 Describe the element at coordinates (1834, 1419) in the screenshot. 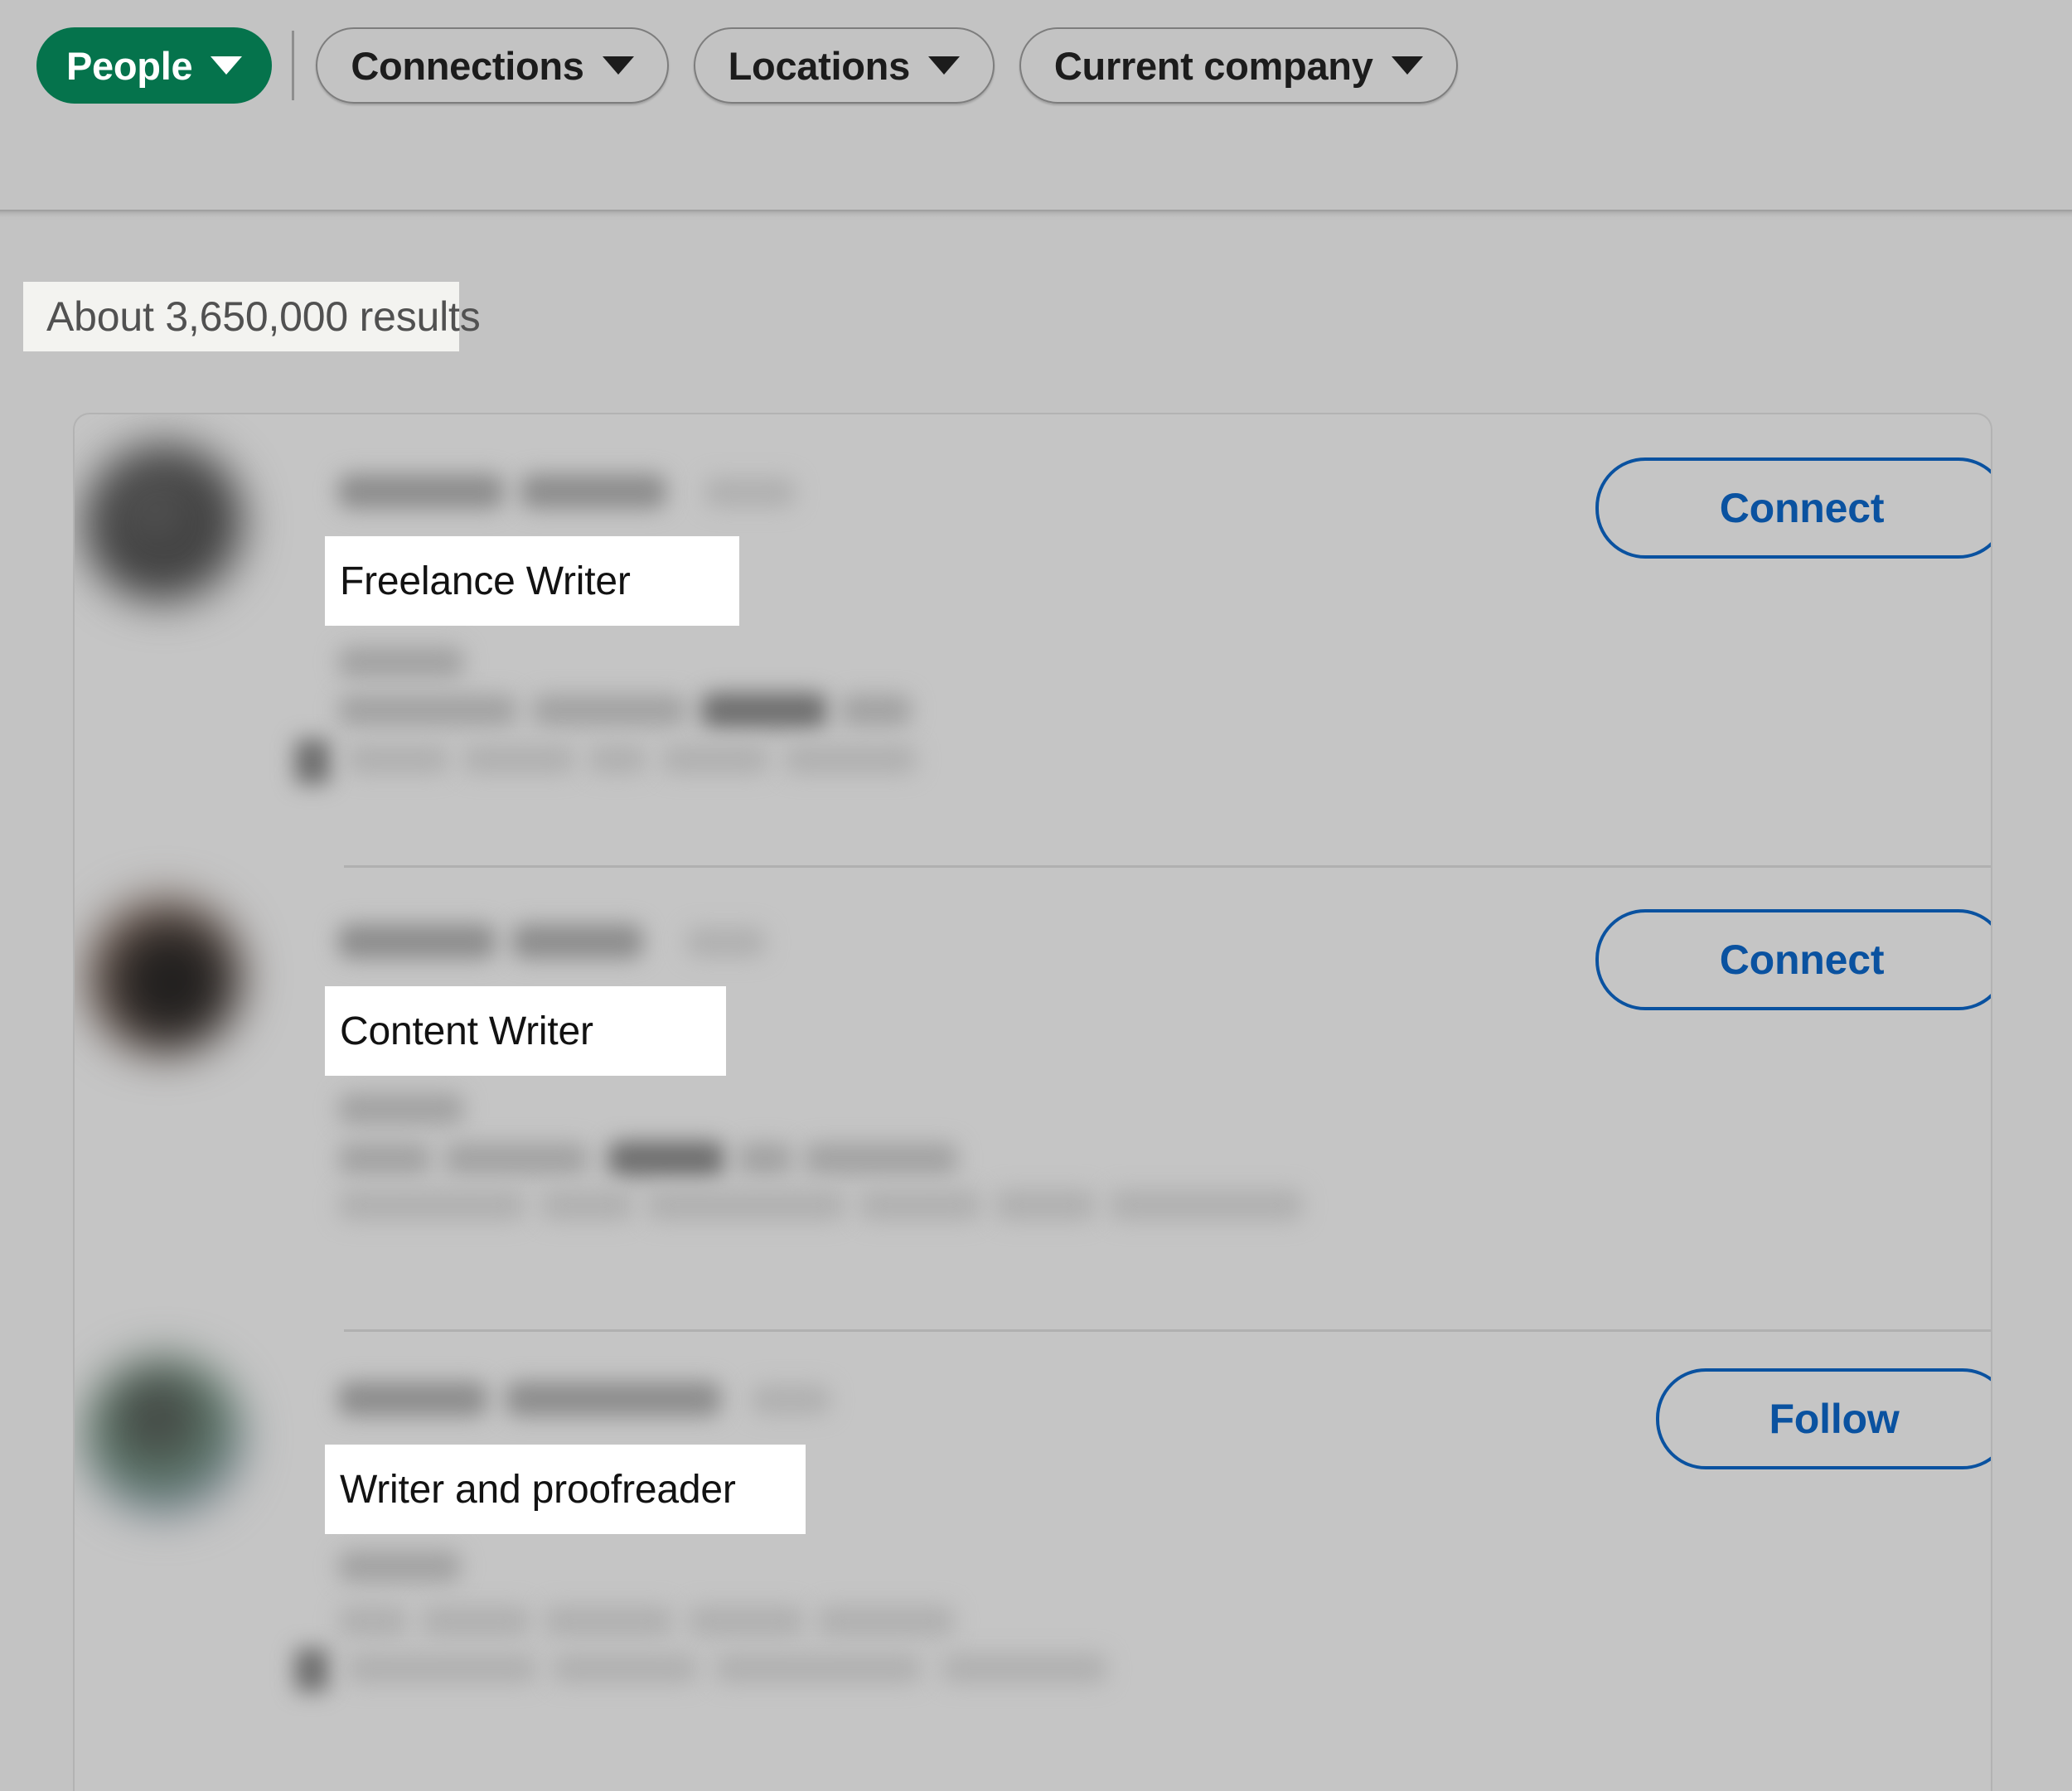

I see `follow-button-label: Follow` at that location.